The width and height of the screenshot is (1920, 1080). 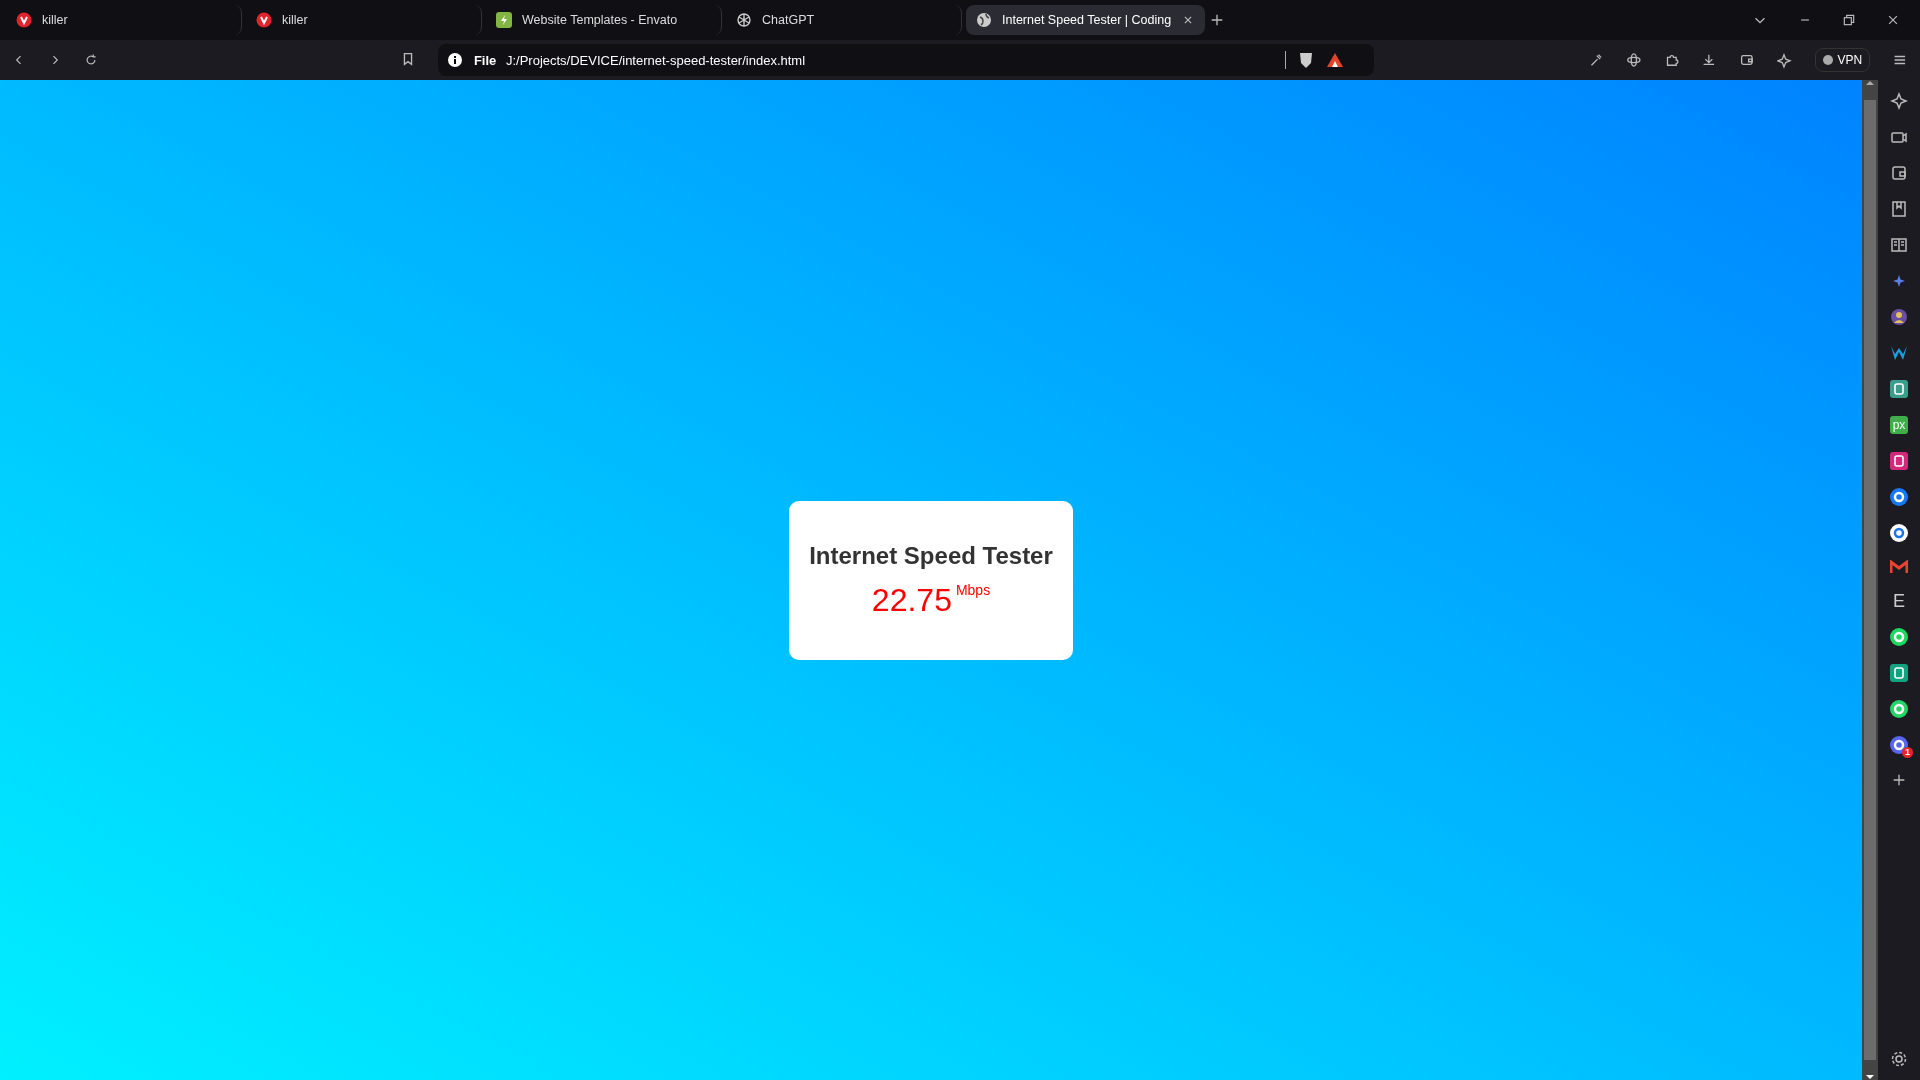 What do you see at coordinates (1899, 317) in the screenshot?
I see `avatar-icon` at bounding box center [1899, 317].